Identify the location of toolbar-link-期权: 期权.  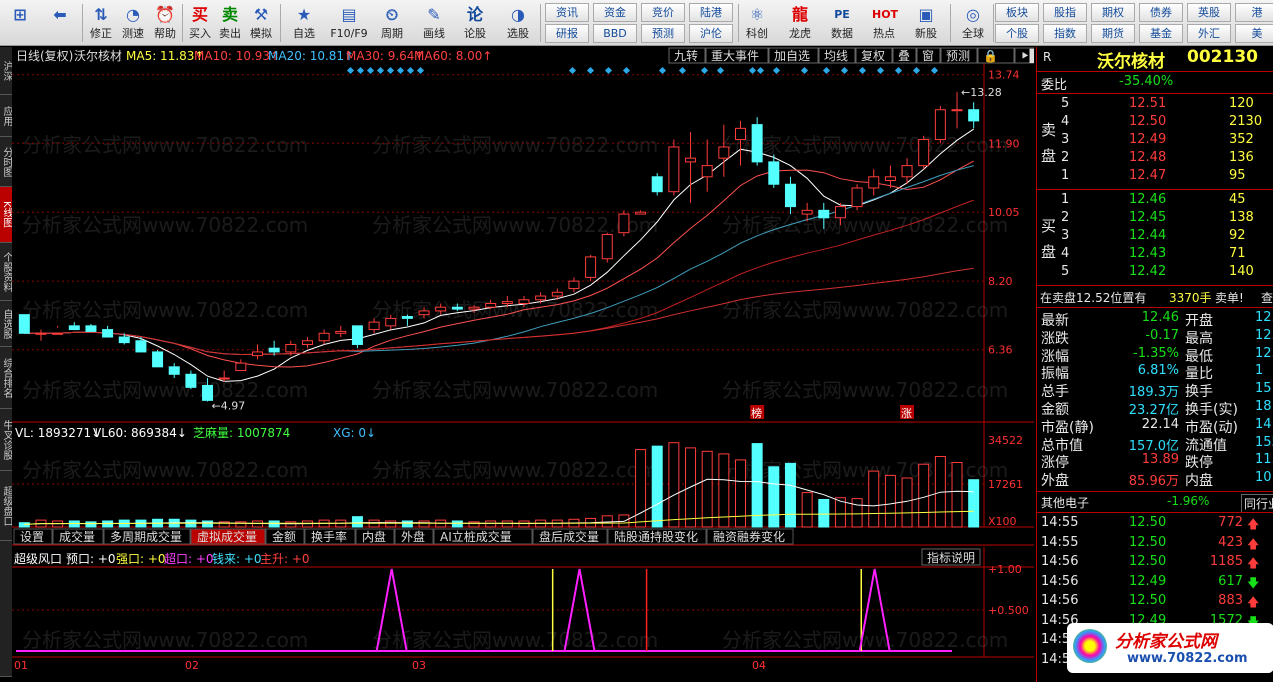
(1113, 12).